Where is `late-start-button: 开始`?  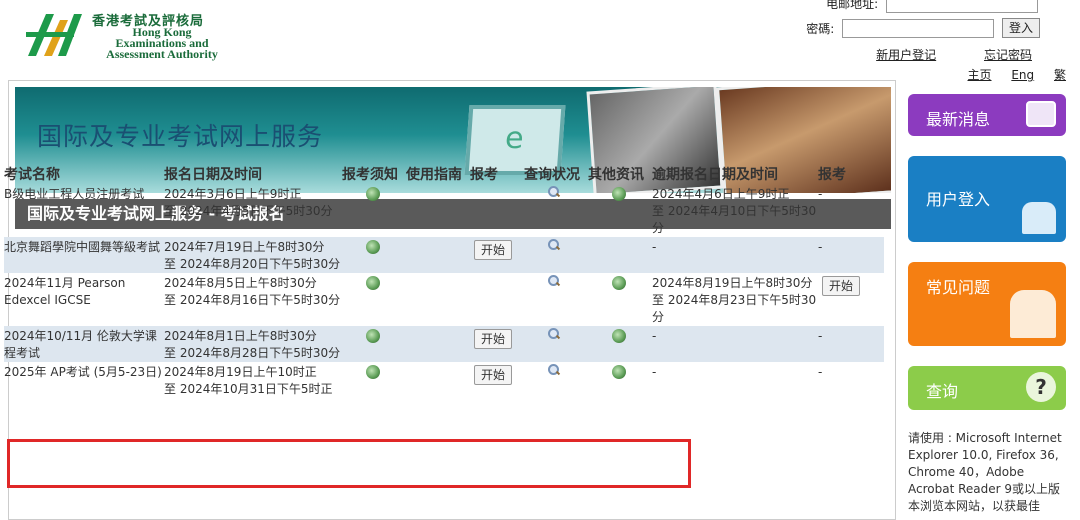 late-start-button: 开始 is located at coordinates (841, 286).